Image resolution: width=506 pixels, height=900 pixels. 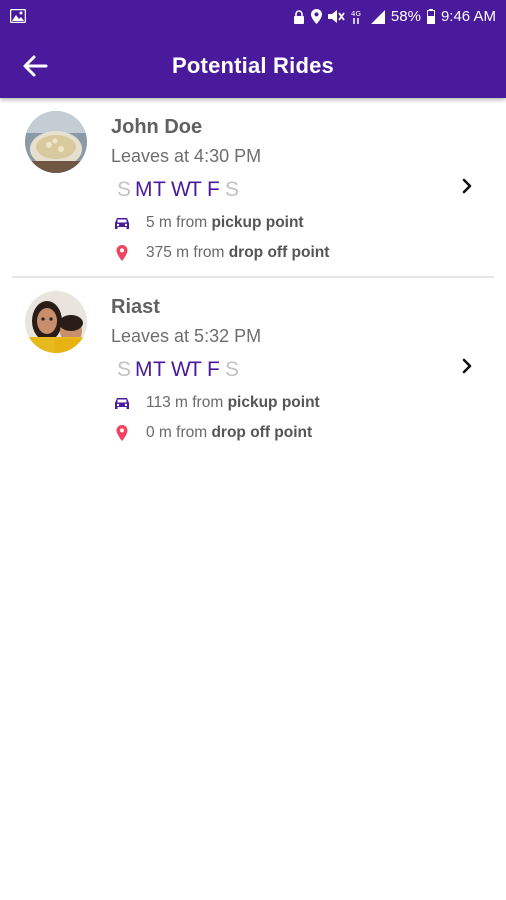 I want to click on arrow-left-icon, so click(x=35, y=71).